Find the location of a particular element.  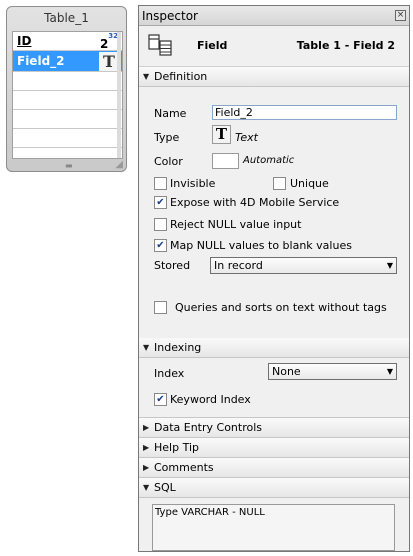

index-select: None ▼ is located at coordinates (332, 371).